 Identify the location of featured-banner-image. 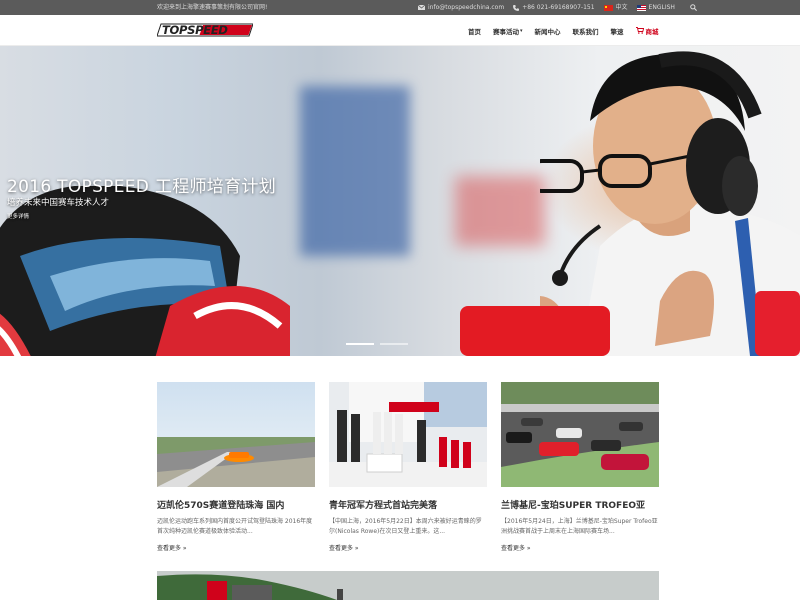
(408, 585).